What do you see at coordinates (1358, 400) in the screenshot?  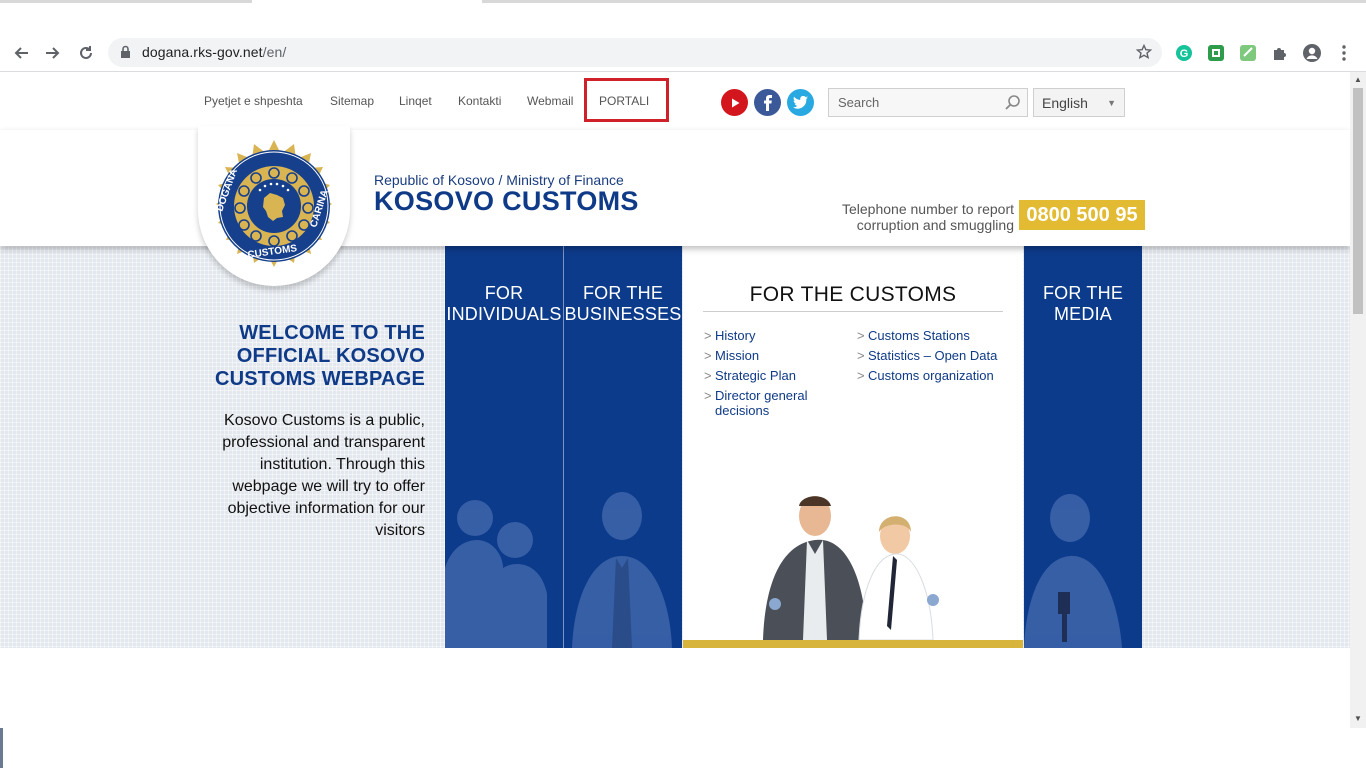 I see `page-scrollbar: ▲ ▼` at bounding box center [1358, 400].